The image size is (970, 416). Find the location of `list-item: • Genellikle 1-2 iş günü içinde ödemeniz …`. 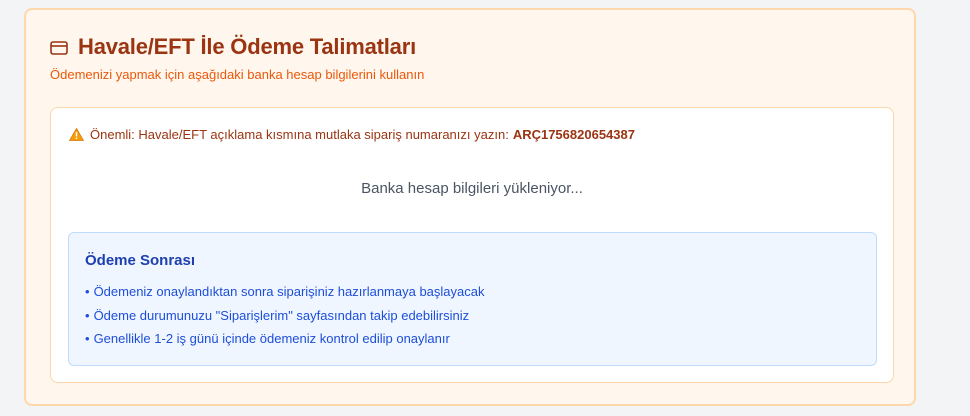

list-item: • Genellikle 1-2 iş günü içinde ödemeniz … is located at coordinates (285, 342).